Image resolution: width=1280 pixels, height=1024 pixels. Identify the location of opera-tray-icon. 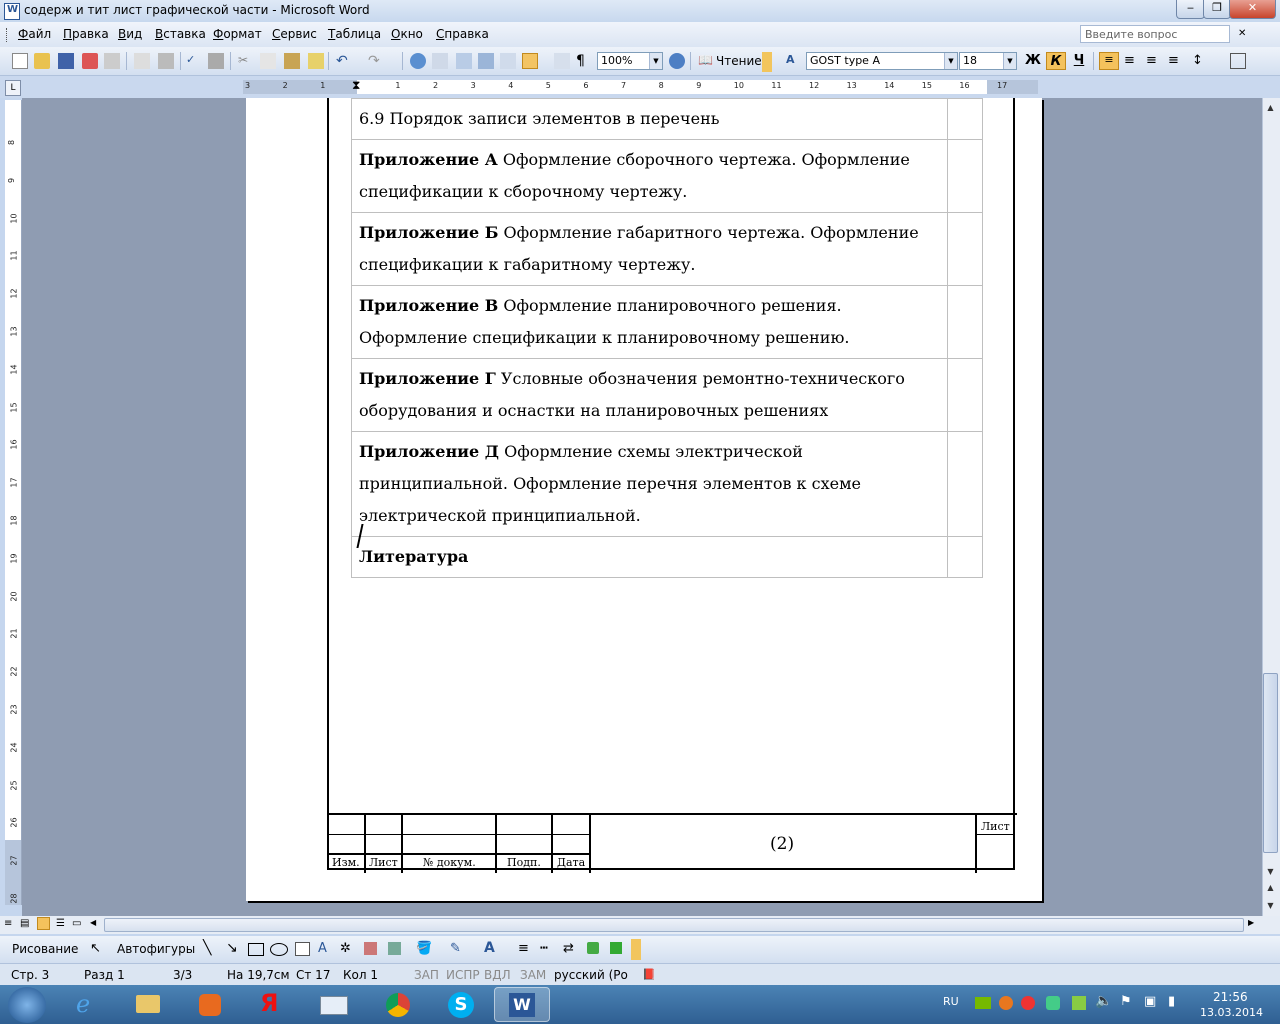
(1028, 1003).